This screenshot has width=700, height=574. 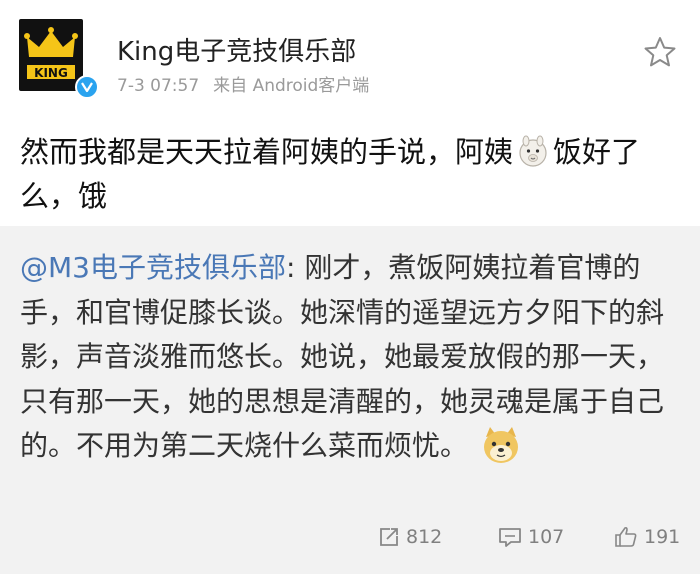 I want to click on verified-icon, so click(x=87, y=87).